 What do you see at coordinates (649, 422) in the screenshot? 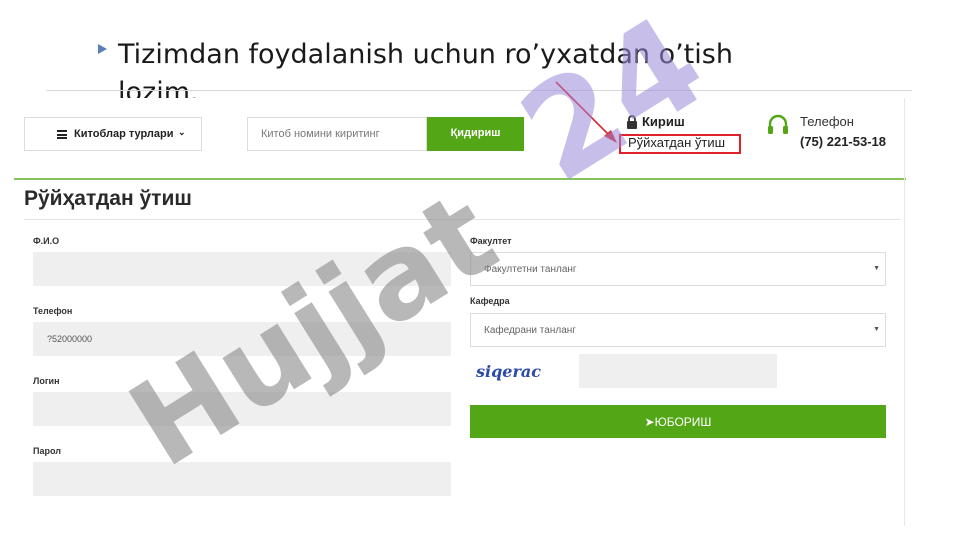
I see `send-icon: ➤` at bounding box center [649, 422].